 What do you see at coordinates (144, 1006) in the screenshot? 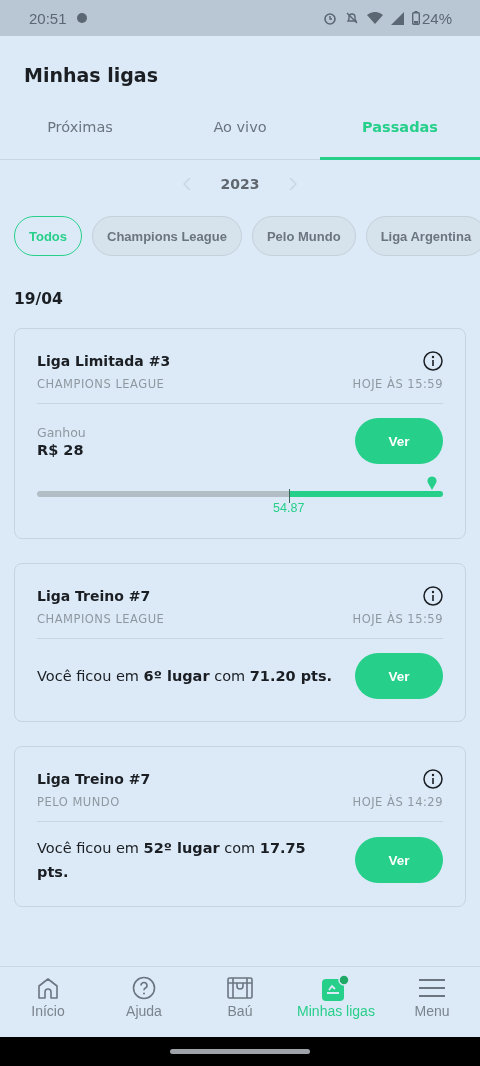
I see `nav-item: Ajuda` at bounding box center [144, 1006].